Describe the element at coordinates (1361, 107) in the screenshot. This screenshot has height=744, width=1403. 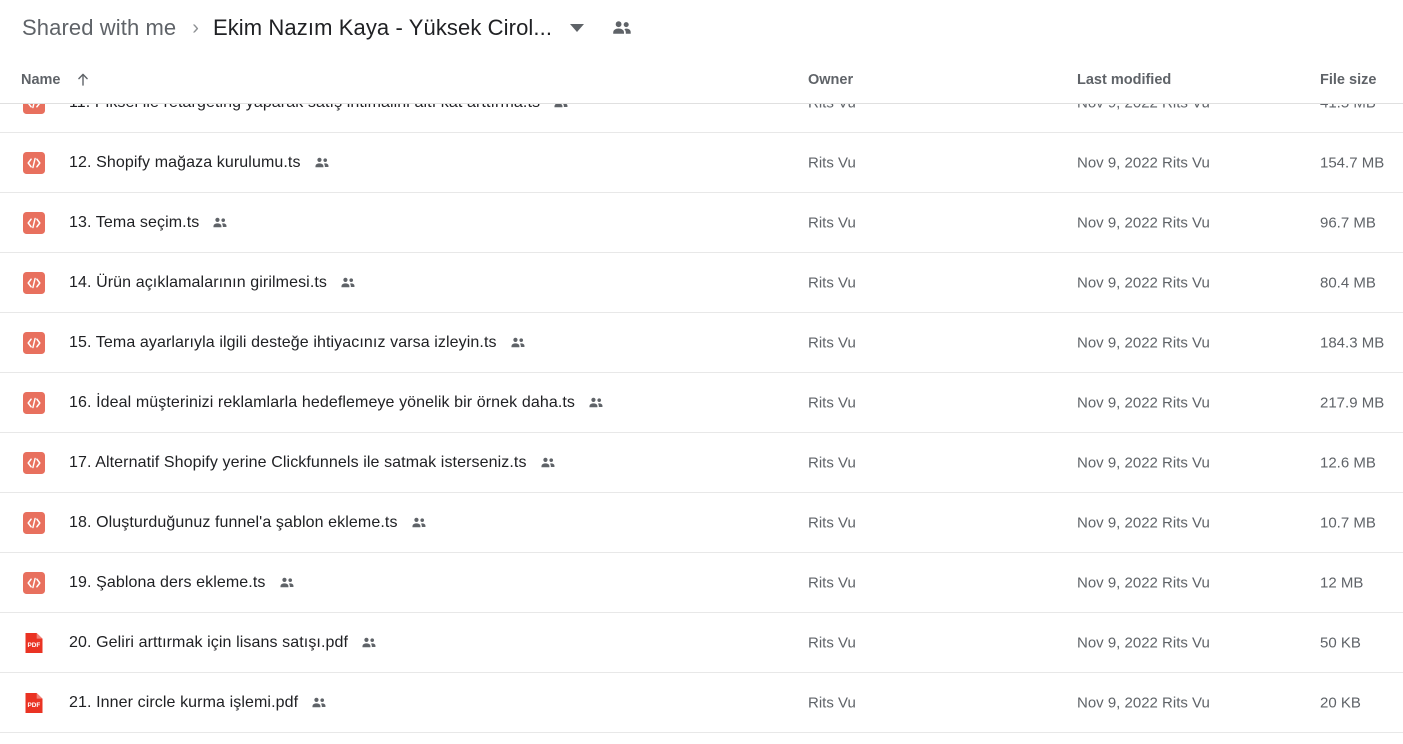
I see `file-size-cell: 41.5 MB` at that location.